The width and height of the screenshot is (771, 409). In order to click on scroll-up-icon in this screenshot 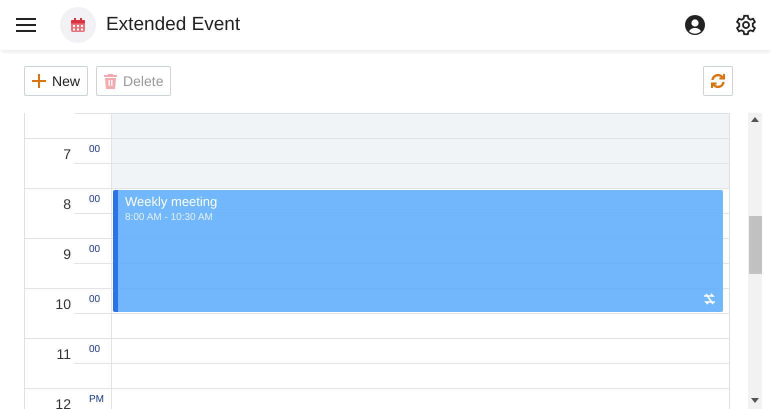, I will do `click(755, 119)`.